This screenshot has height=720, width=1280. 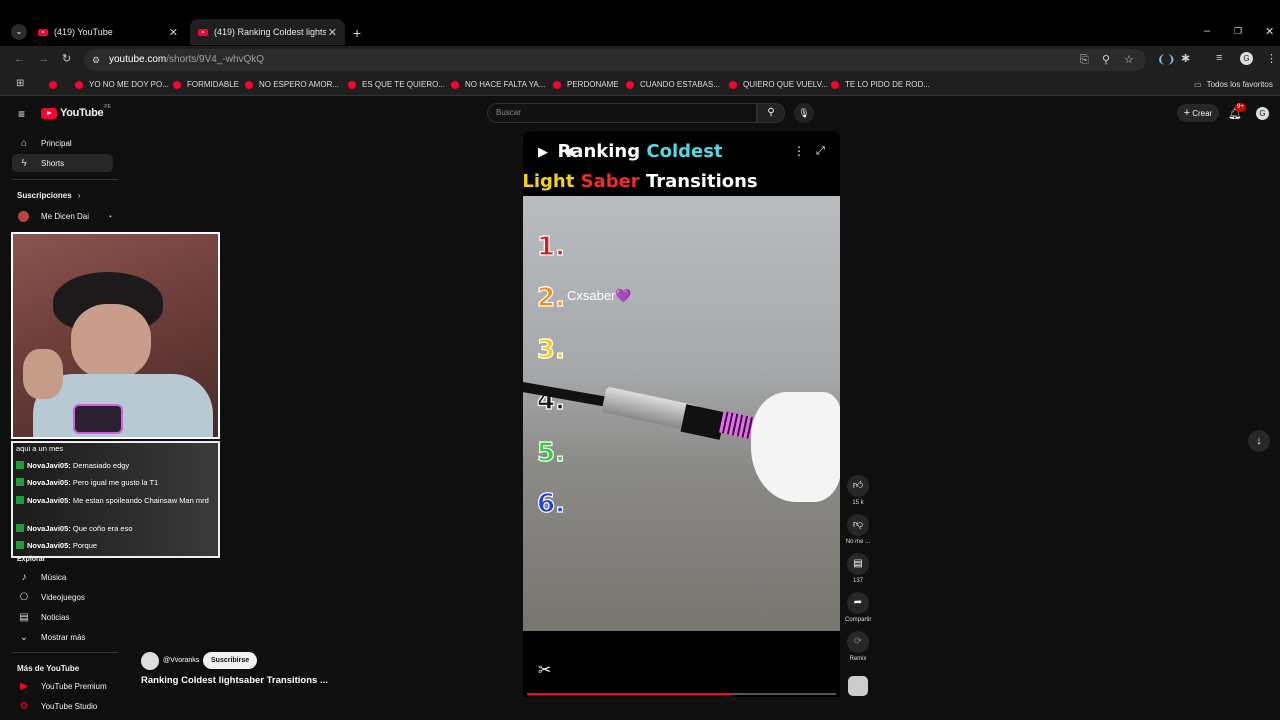 I want to click on extensions-icon: ✱, so click(x=1185, y=58).